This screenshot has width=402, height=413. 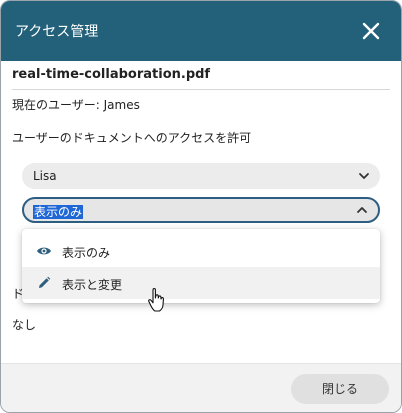 What do you see at coordinates (201, 283) in the screenshot?
I see `menu-item-view-and-edit: 表示と変更` at bounding box center [201, 283].